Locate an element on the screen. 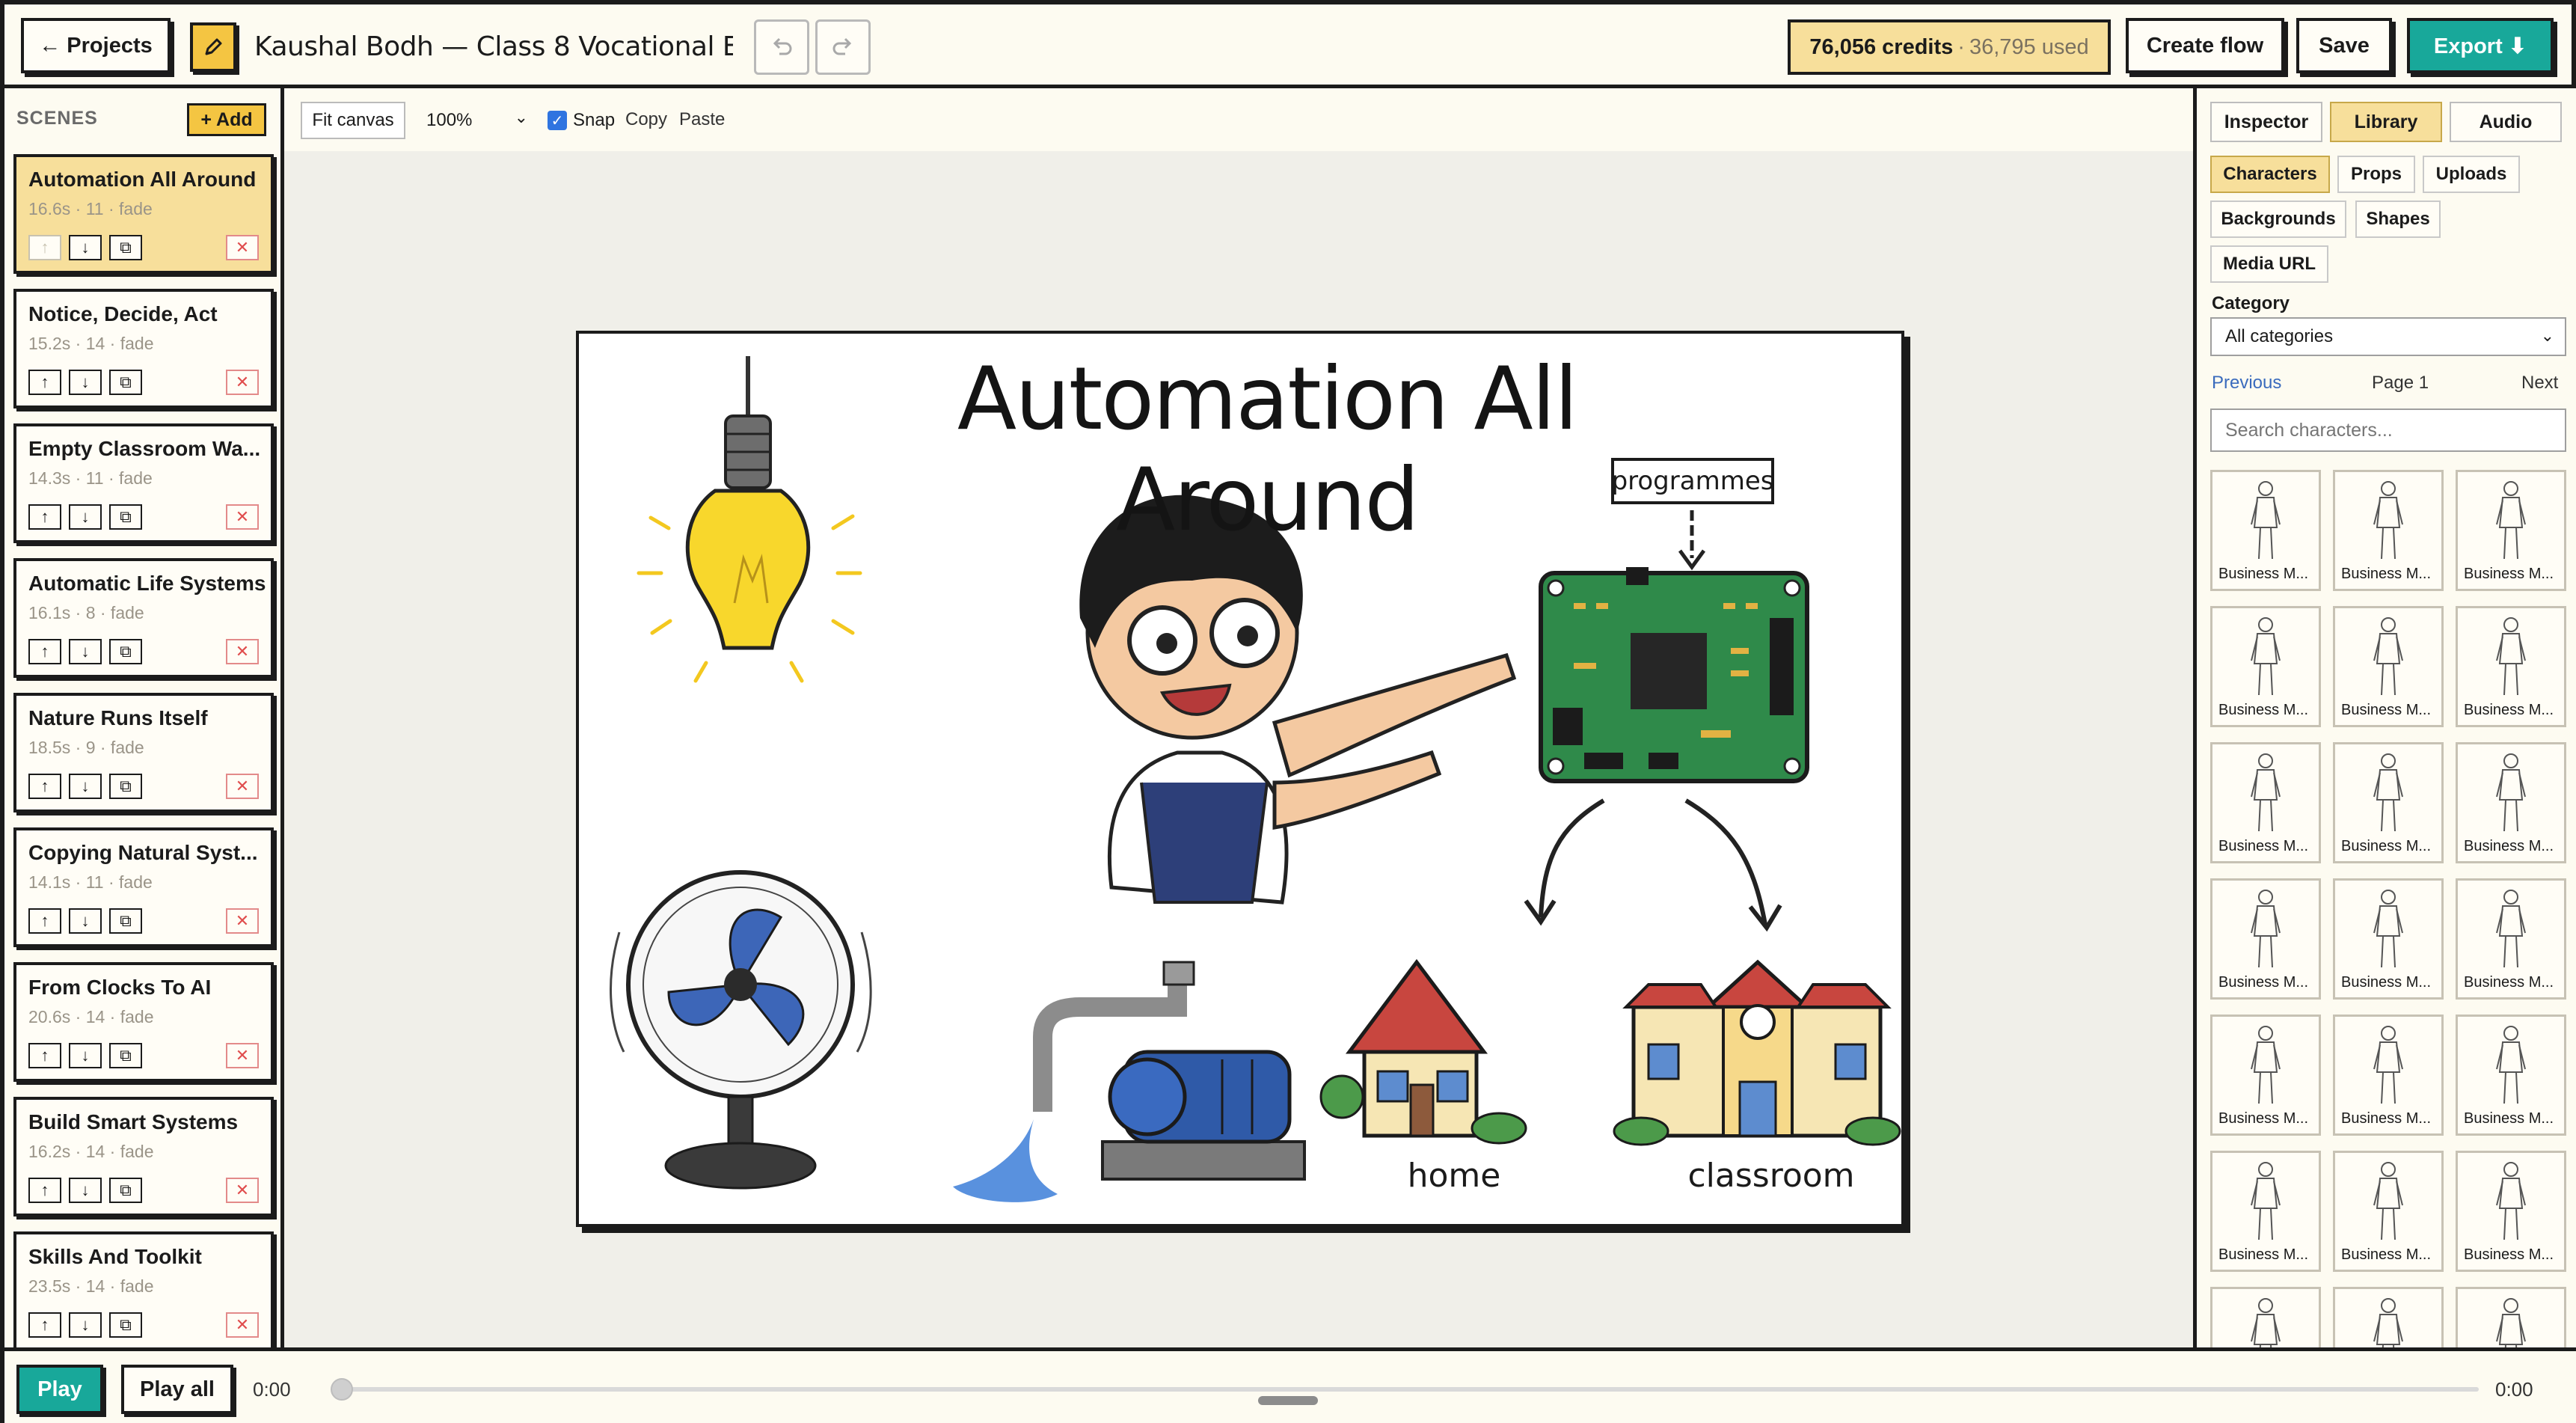 The width and height of the screenshot is (2576, 1423). chip-media-url: Media URL is located at coordinates (2269, 264).